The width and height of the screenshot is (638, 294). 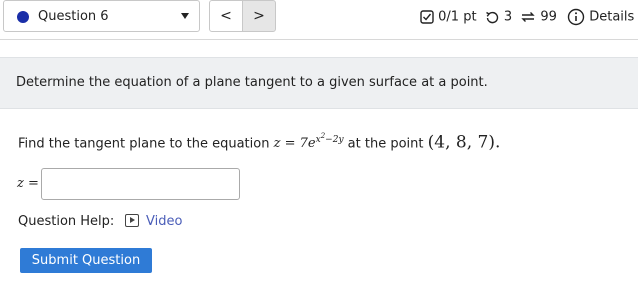 What do you see at coordinates (73, 16) in the screenshot?
I see `question-select-label: Question 6` at bounding box center [73, 16].